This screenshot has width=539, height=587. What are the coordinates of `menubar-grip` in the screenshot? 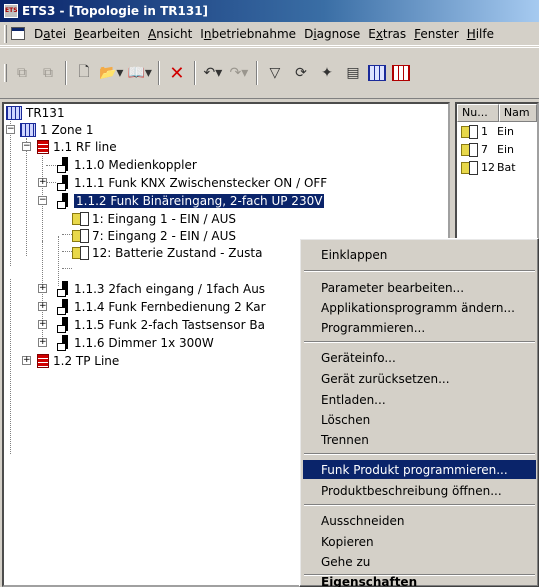 It's located at (5, 33).